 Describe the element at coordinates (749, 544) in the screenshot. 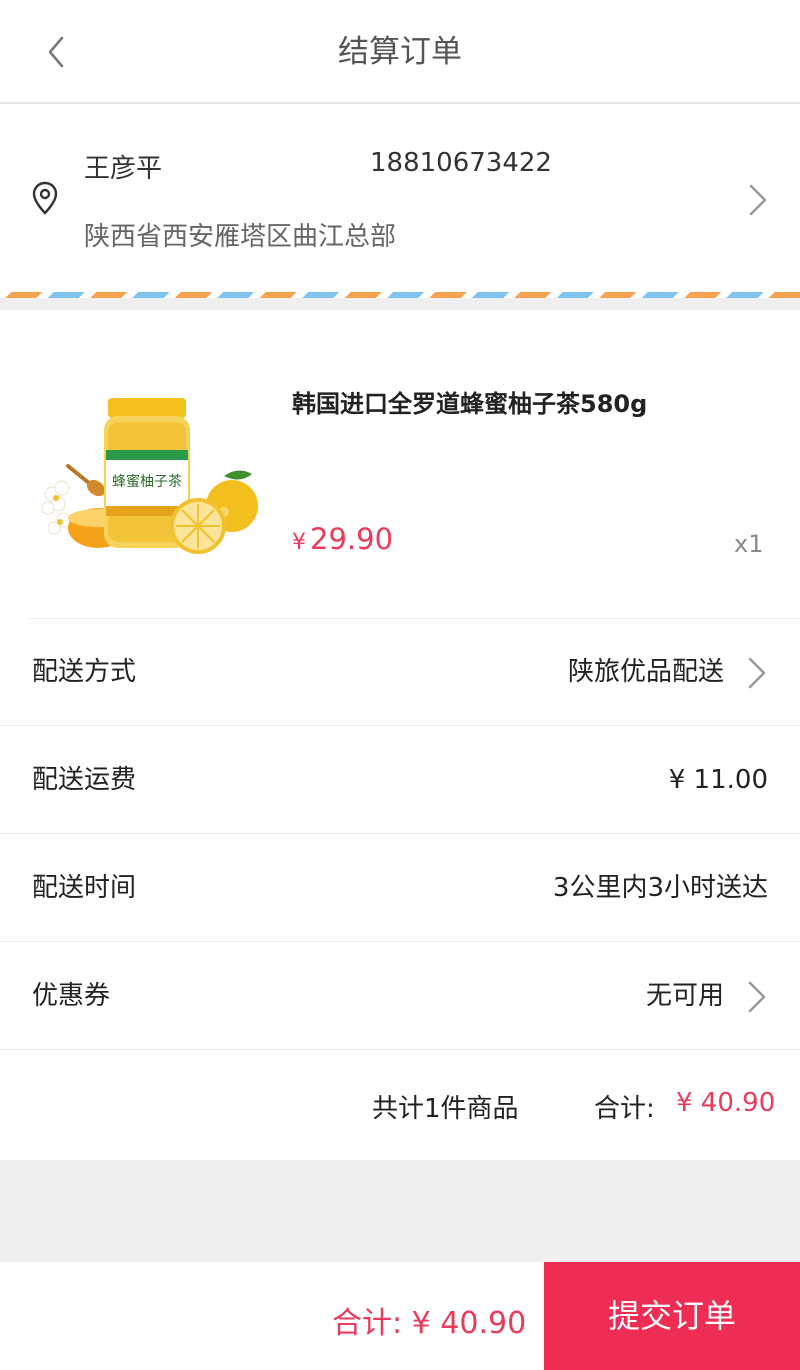

I see `product-quantity: x1` at that location.